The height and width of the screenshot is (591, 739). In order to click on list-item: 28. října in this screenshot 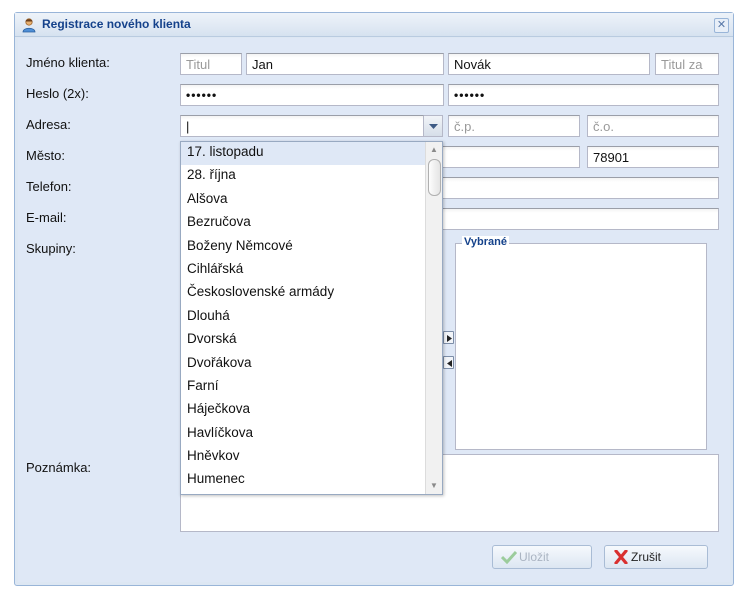, I will do `click(311, 176)`.